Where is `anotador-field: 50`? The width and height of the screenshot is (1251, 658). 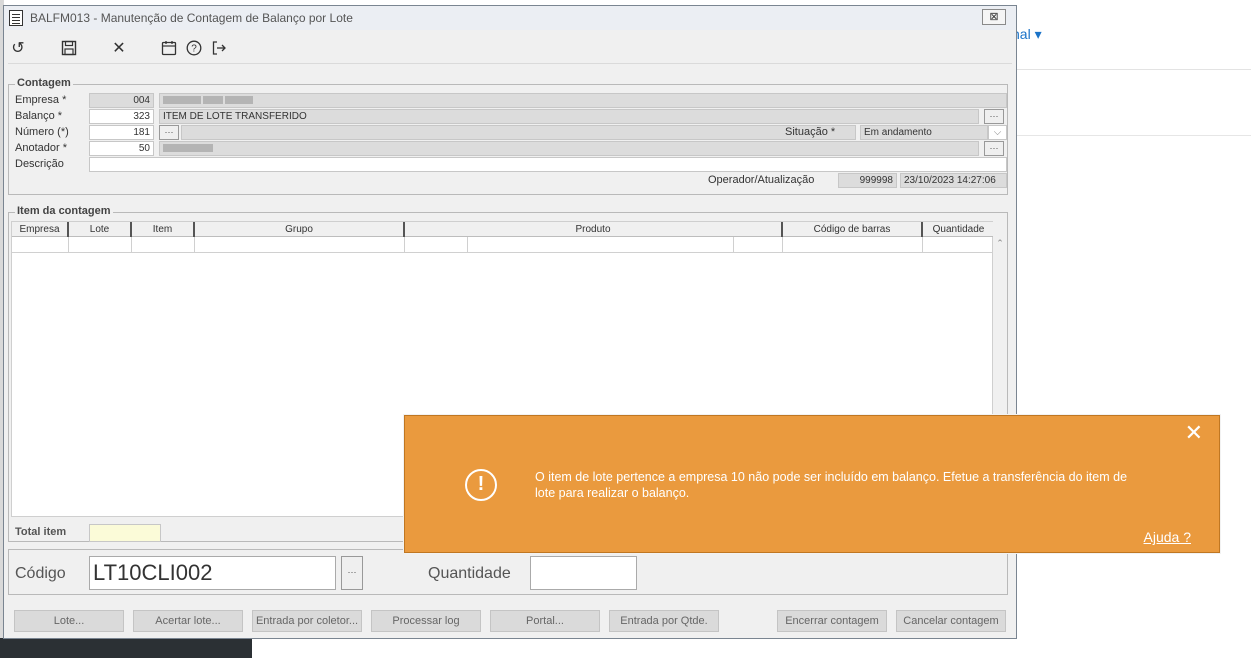 anotador-field: 50 is located at coordinates (121, 148).